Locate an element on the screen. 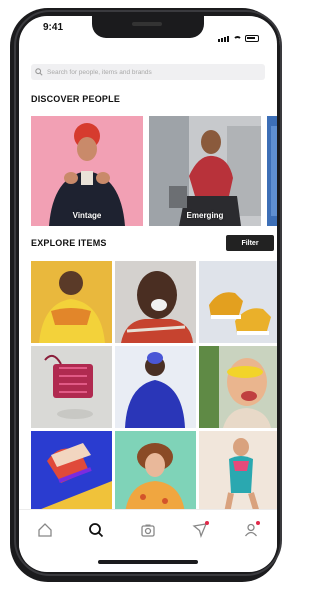 The height and width of the screenshot is (589, 320). tab-sell is located at coordinates (148, 530).